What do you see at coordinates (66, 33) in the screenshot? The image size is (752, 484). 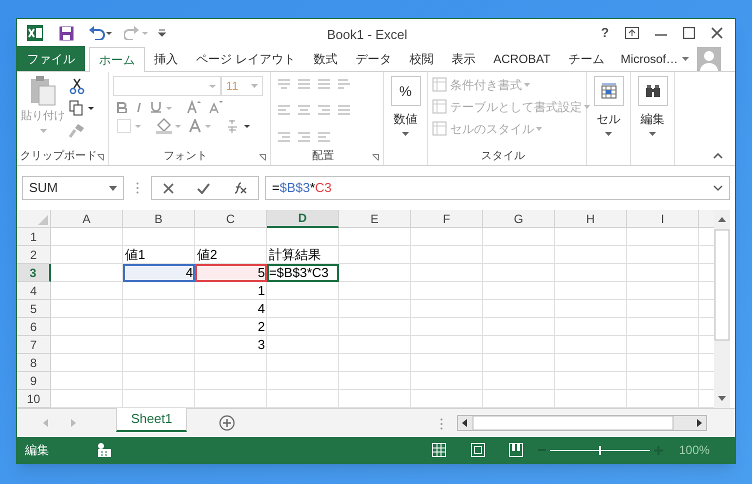 I see `save-icon` at bounding box center [66, 33].